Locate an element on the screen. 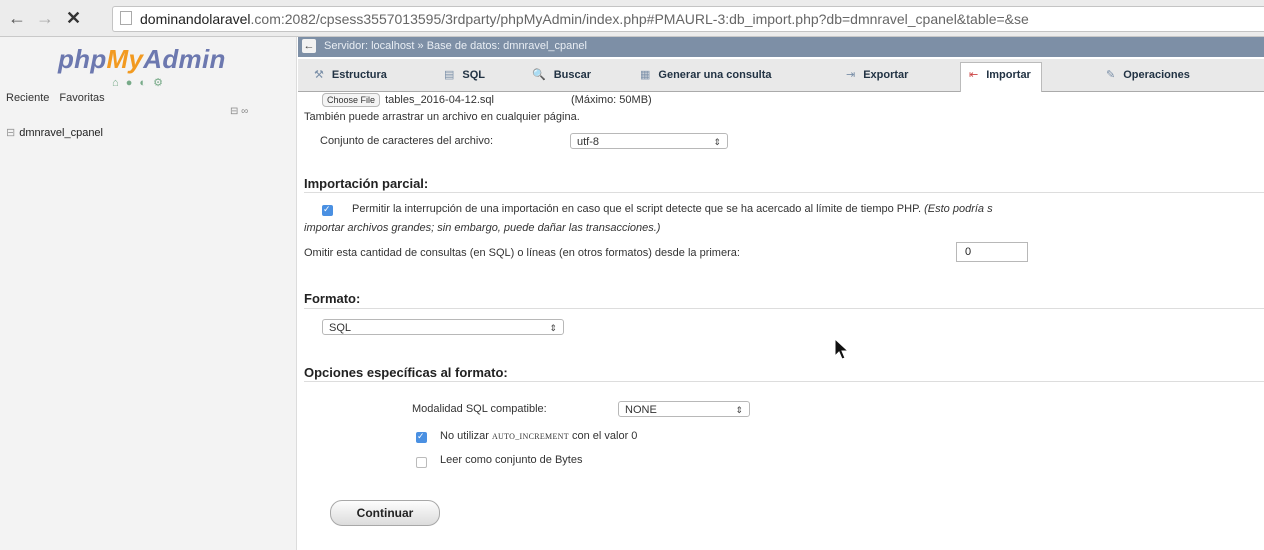 Image resolution: width=1264 pixels, height=550 pixels. search-icon: 🔍 is located at coordinates (539, 75).